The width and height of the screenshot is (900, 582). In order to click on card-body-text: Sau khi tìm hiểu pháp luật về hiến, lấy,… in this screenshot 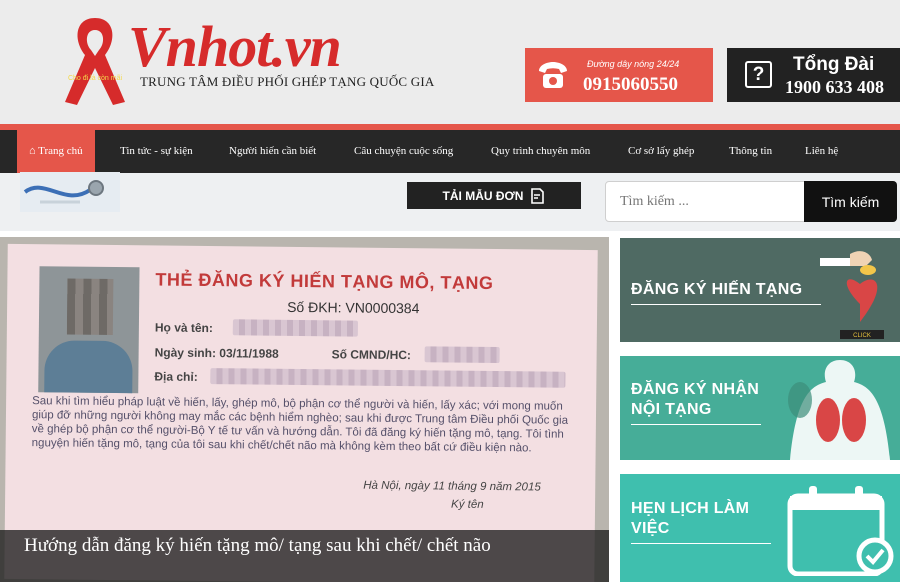, I will do `click(300, 425)`.